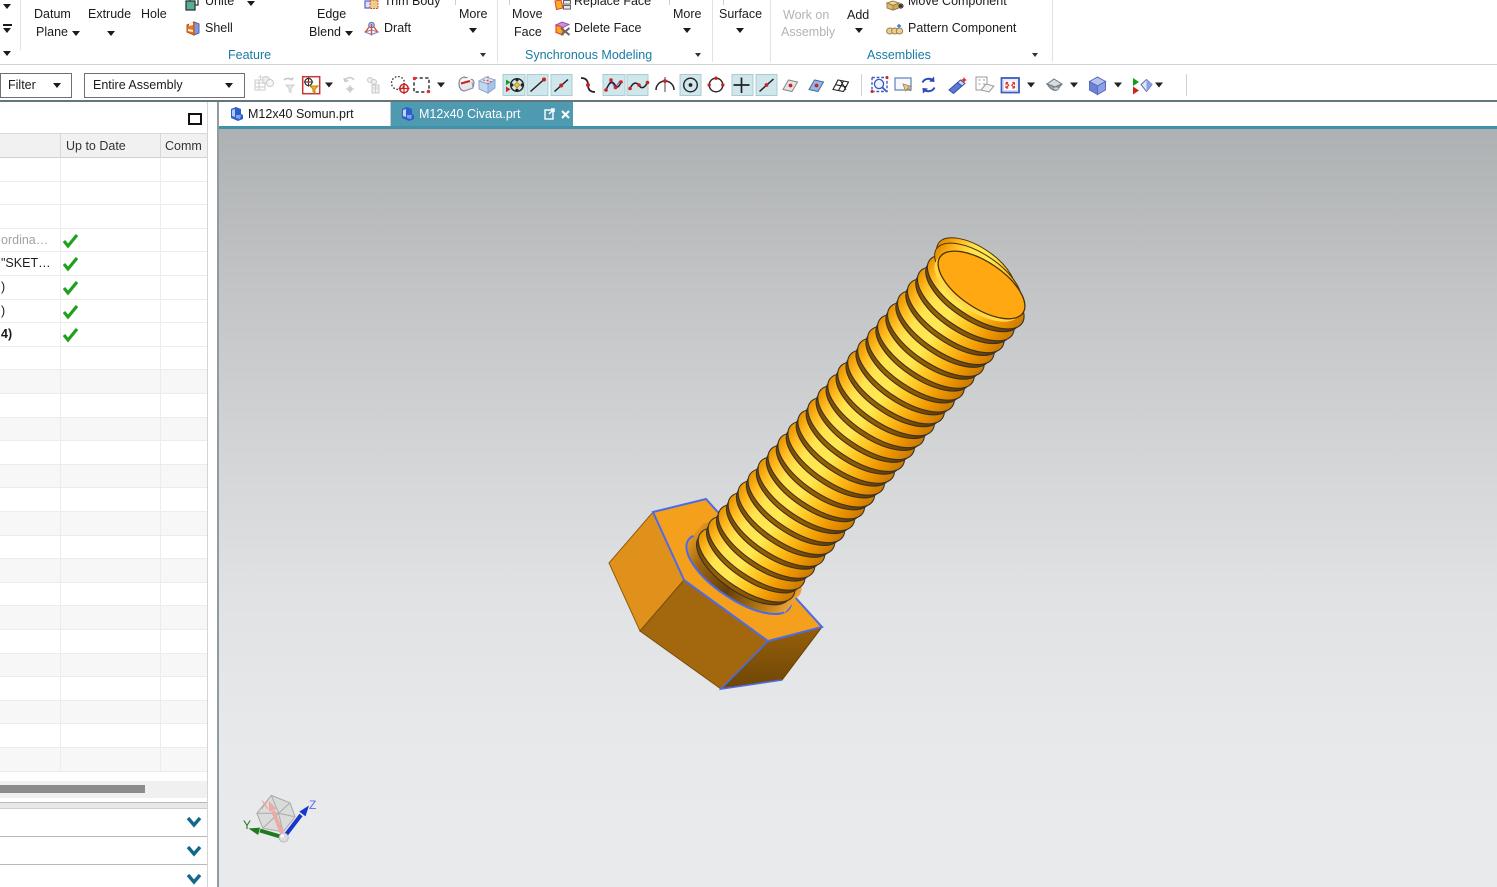  What do you see at coordinates (265, 806) in the screenshot?
I see `svg-text: X` at bounding box center [265, 806].